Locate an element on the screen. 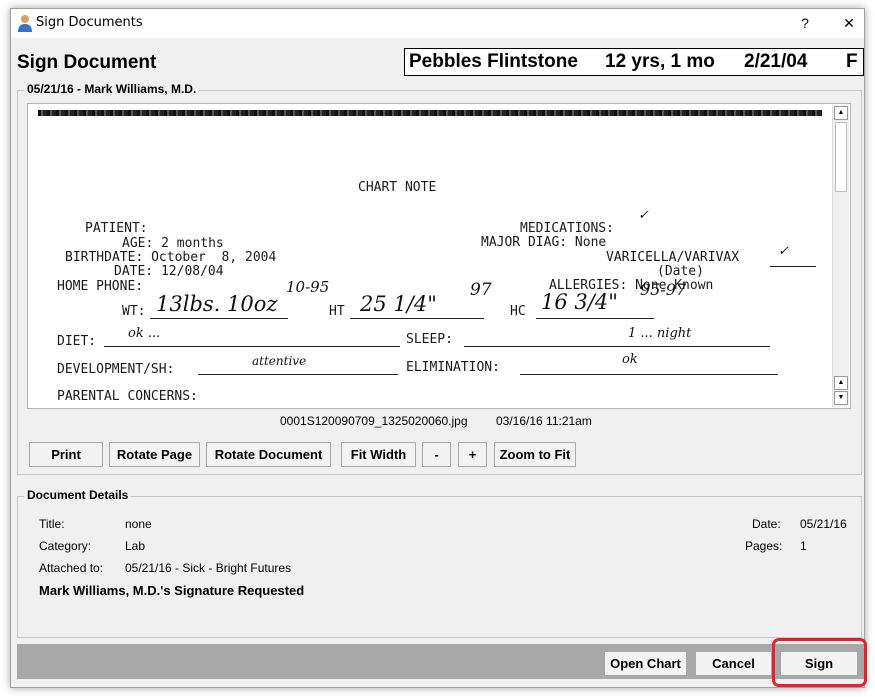 The image size is (875, 697). zoom-in-button: + is located at coordinates (472, 454).